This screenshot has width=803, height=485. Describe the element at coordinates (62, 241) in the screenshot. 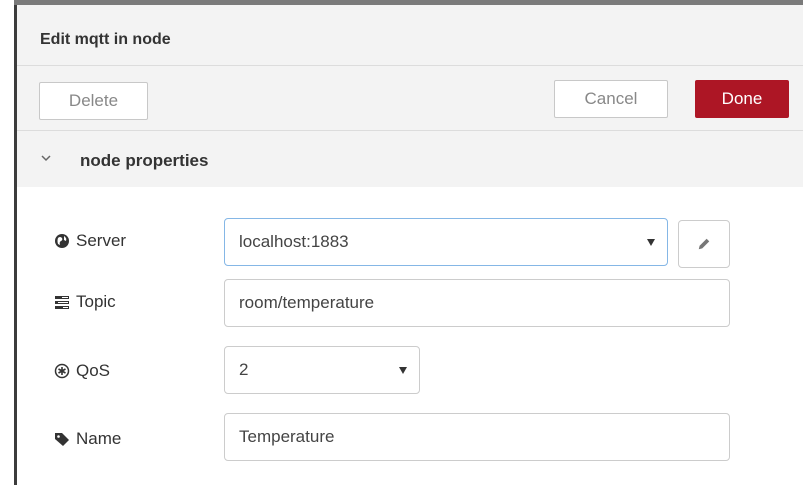

I see `globe-icon` at that location.